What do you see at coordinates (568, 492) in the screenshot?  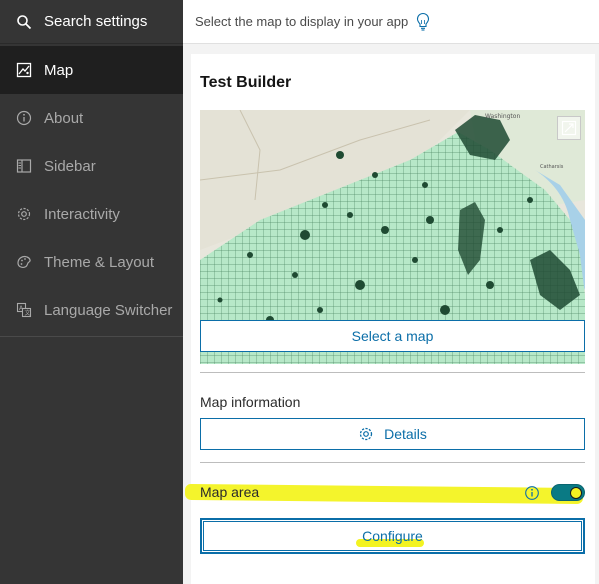 I see `map-area-toggle` at bounding box center [568, 492].